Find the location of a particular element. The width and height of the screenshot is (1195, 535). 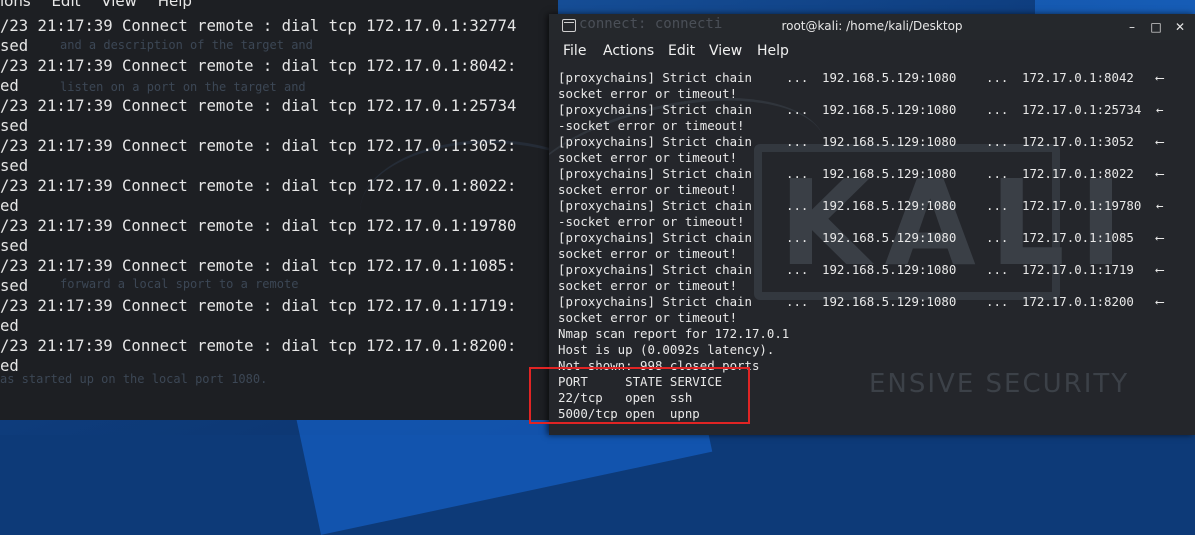

menubar: File Actions Edit View Help is located at coordinates (872, 52).